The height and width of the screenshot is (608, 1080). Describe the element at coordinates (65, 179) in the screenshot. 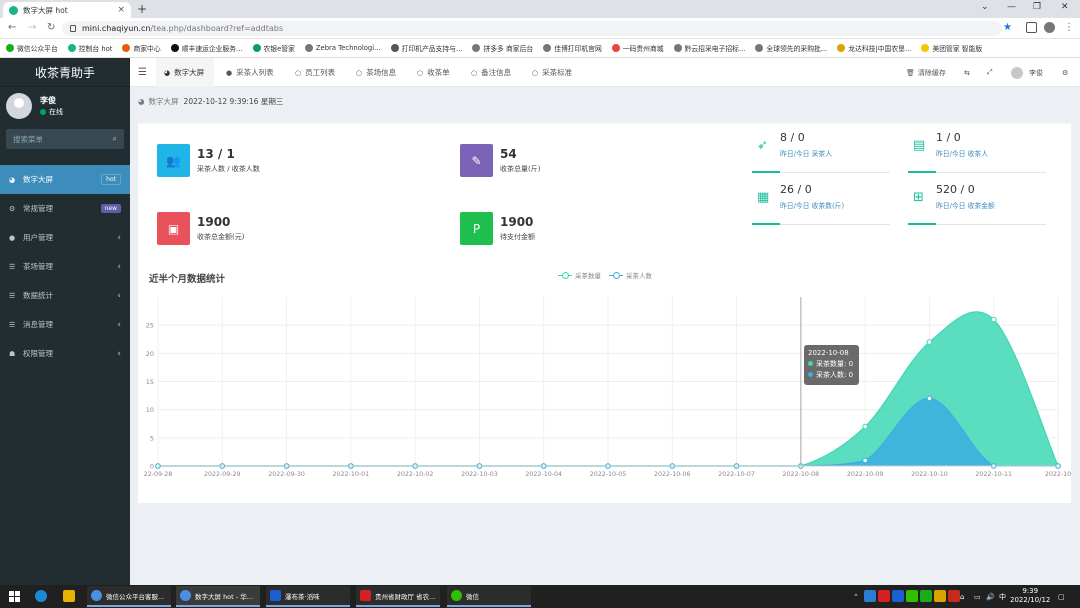

I see `sidebar-item-dashboard: ◕ 数字大屏 hot` at that location.